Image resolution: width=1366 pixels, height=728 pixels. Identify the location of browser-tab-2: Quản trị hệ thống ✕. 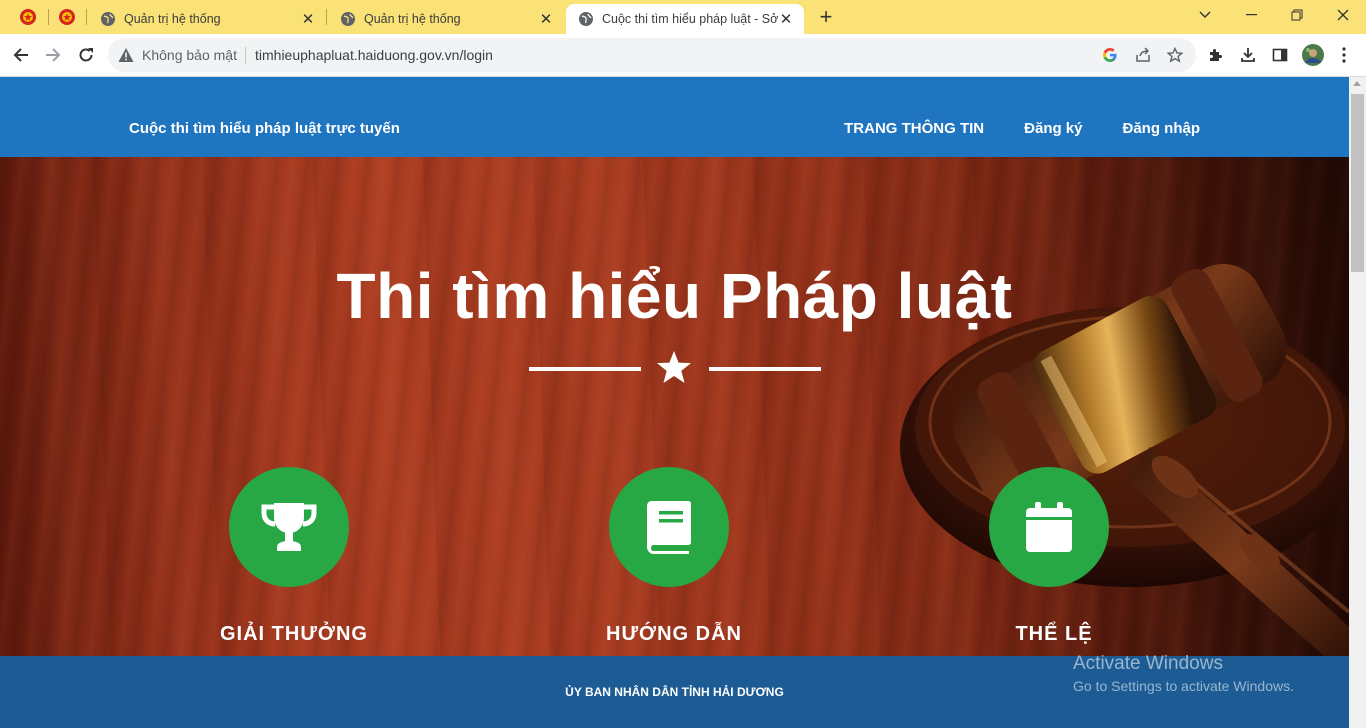
(446, 19).